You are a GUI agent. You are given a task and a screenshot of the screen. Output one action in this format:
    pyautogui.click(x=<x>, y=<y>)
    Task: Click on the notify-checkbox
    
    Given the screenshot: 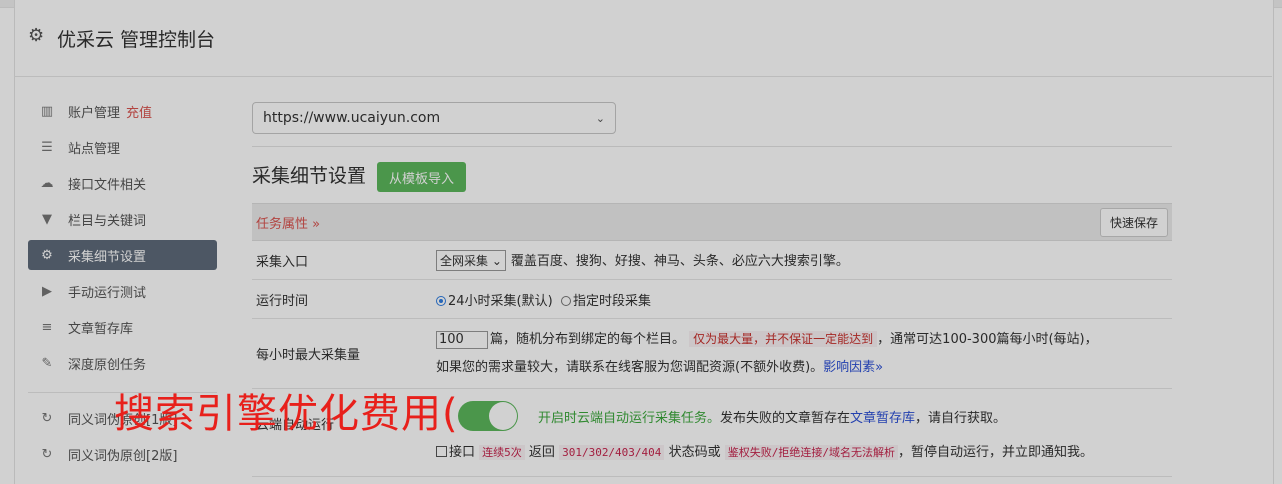 What is the action you would take?
    pyautogui.click(x=441, y=451)
    